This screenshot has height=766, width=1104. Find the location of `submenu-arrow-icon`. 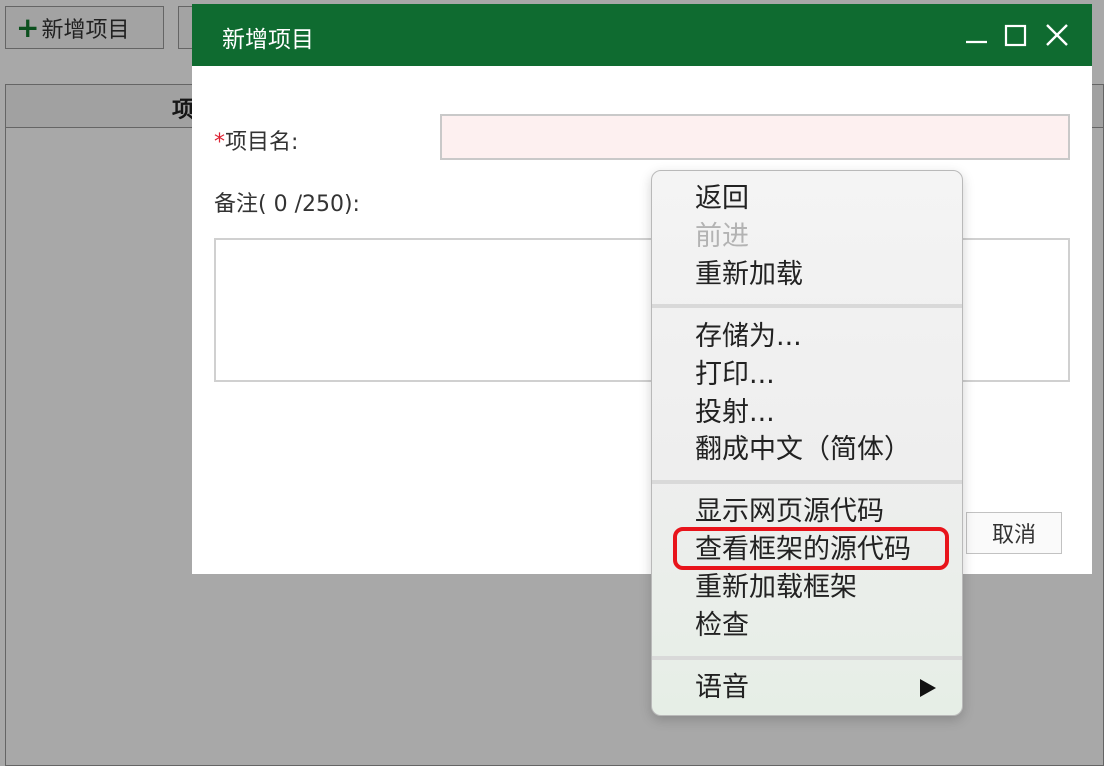

submenu-arrow-icon is located at coordinates (928, 688).